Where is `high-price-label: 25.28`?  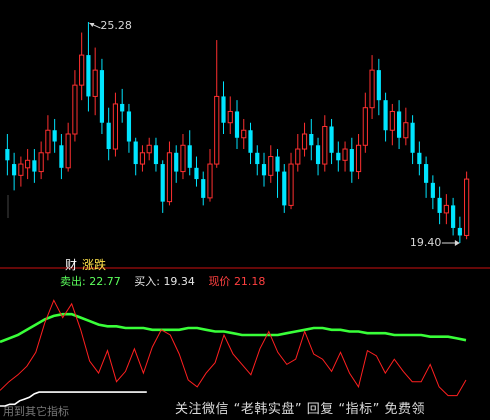
high-price-label: 25.28 is located at coordinates (116, 26).